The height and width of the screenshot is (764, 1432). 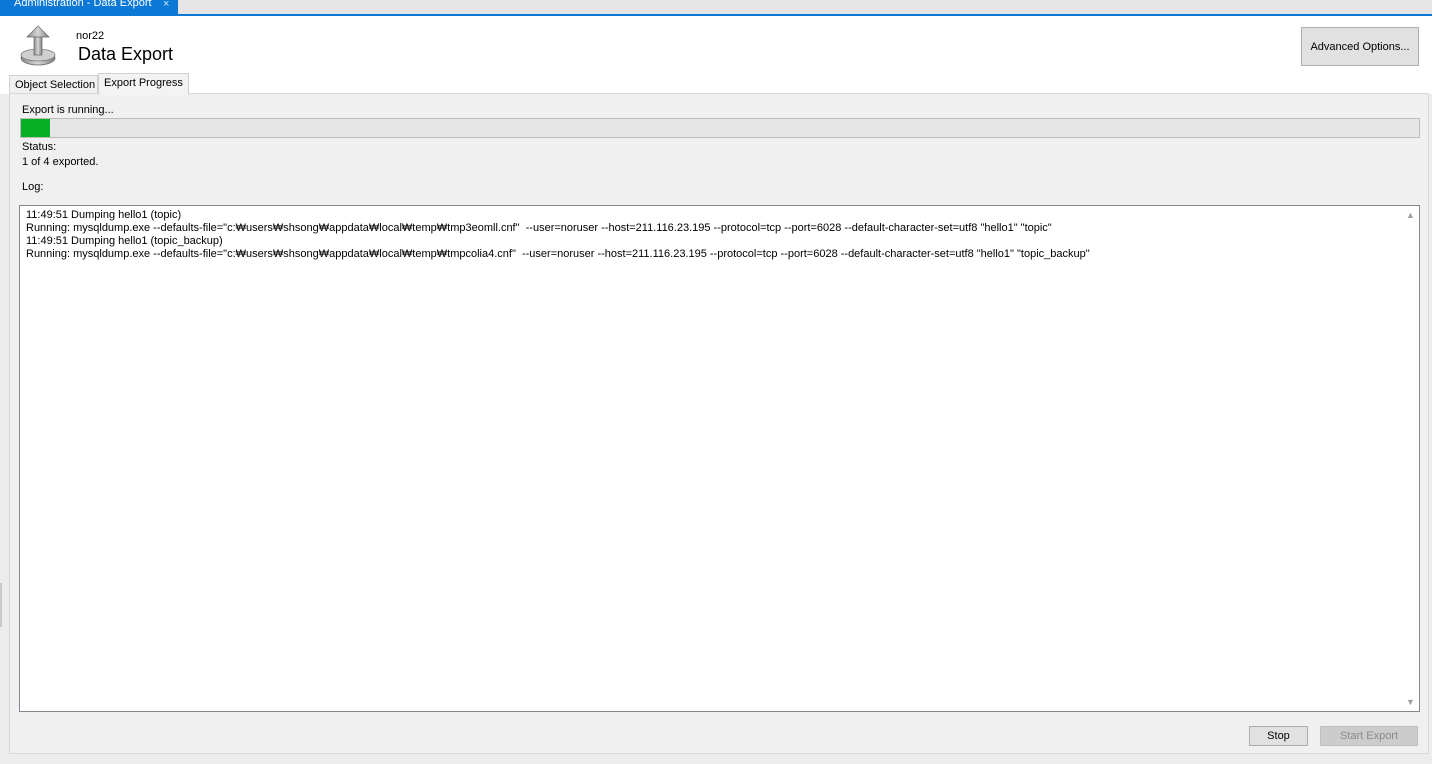 I want to click on document-tab-title: Administration - Data Export, so click(x=83, y=4).